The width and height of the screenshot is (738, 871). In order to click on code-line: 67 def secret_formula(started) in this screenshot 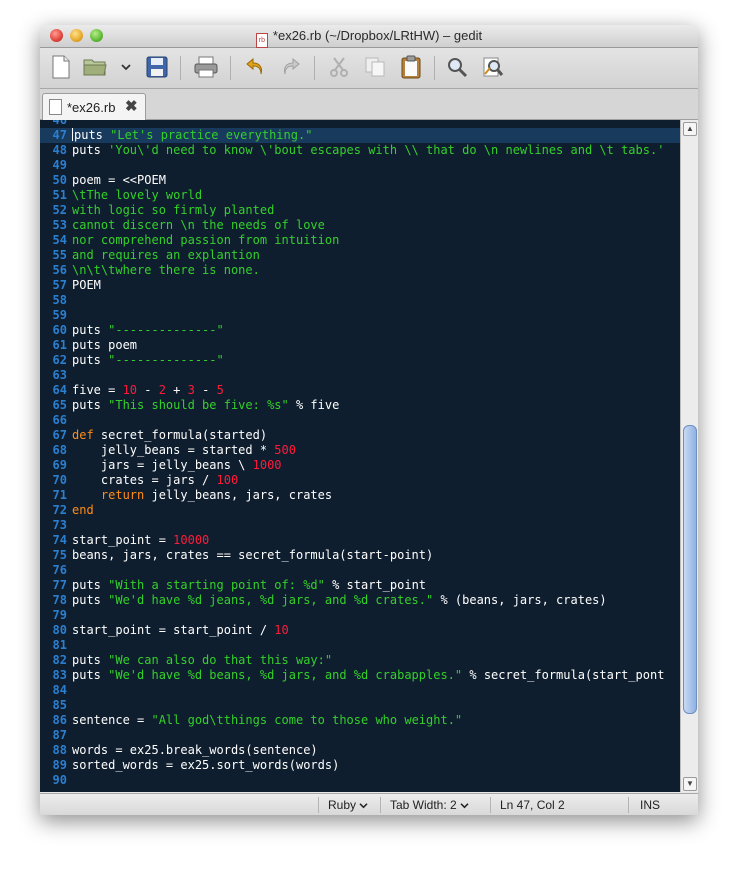, I will do `click(360, 435)`.